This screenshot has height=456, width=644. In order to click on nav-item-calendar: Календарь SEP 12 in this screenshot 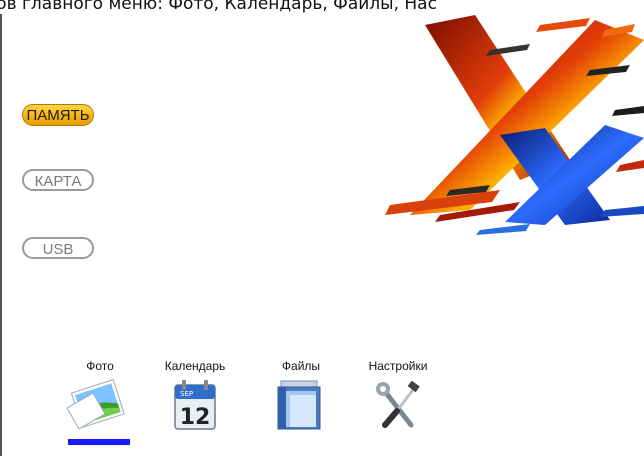, I will do `click(195, 405)`.